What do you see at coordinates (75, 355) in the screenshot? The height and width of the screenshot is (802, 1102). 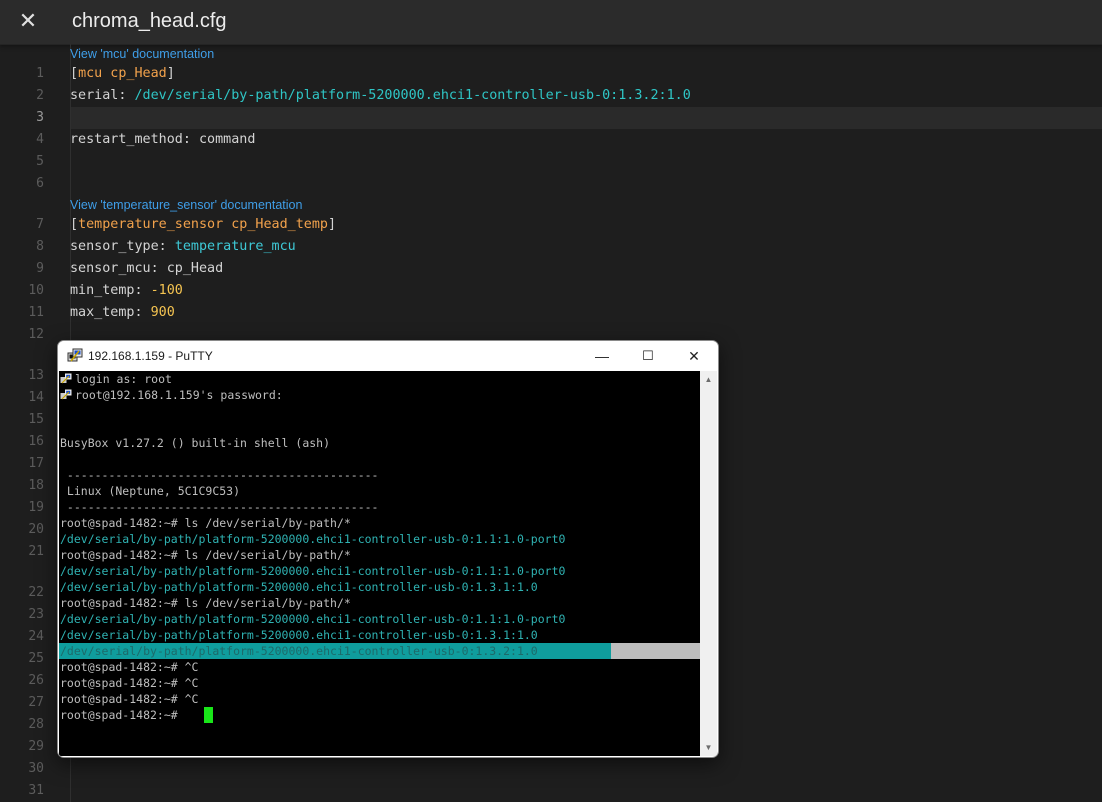 I see `putty-app-icon` at bounding box center [75, 355].